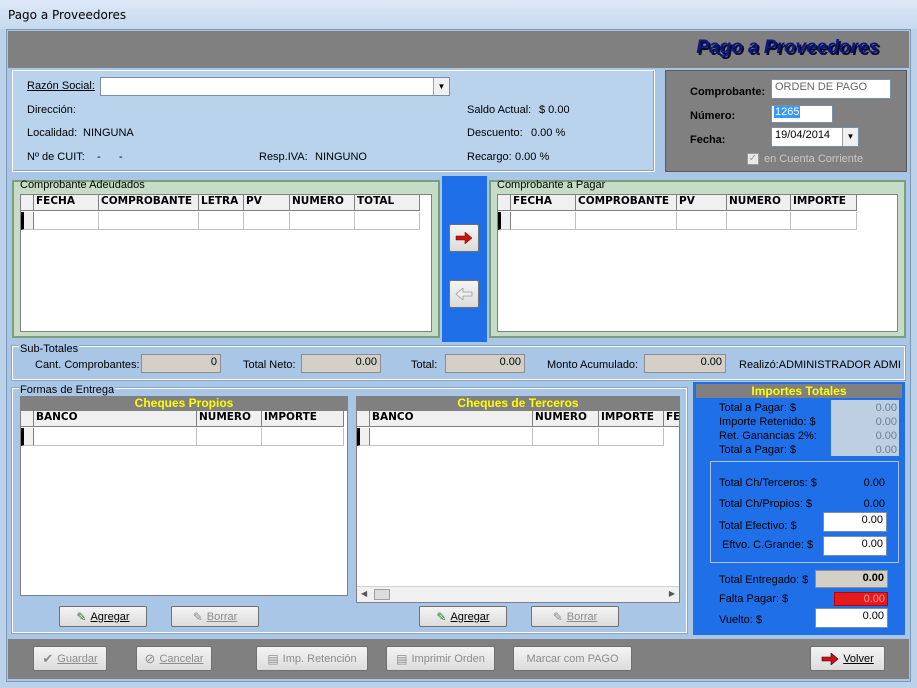 Image resolution: width=917 pixels, height=688 pixels. Describe the element at coordinates (697, 263) in the screenshot. I see `apagar-table: FECHA COMPROBANTE PV NUMERO IMPORTE` at that location.